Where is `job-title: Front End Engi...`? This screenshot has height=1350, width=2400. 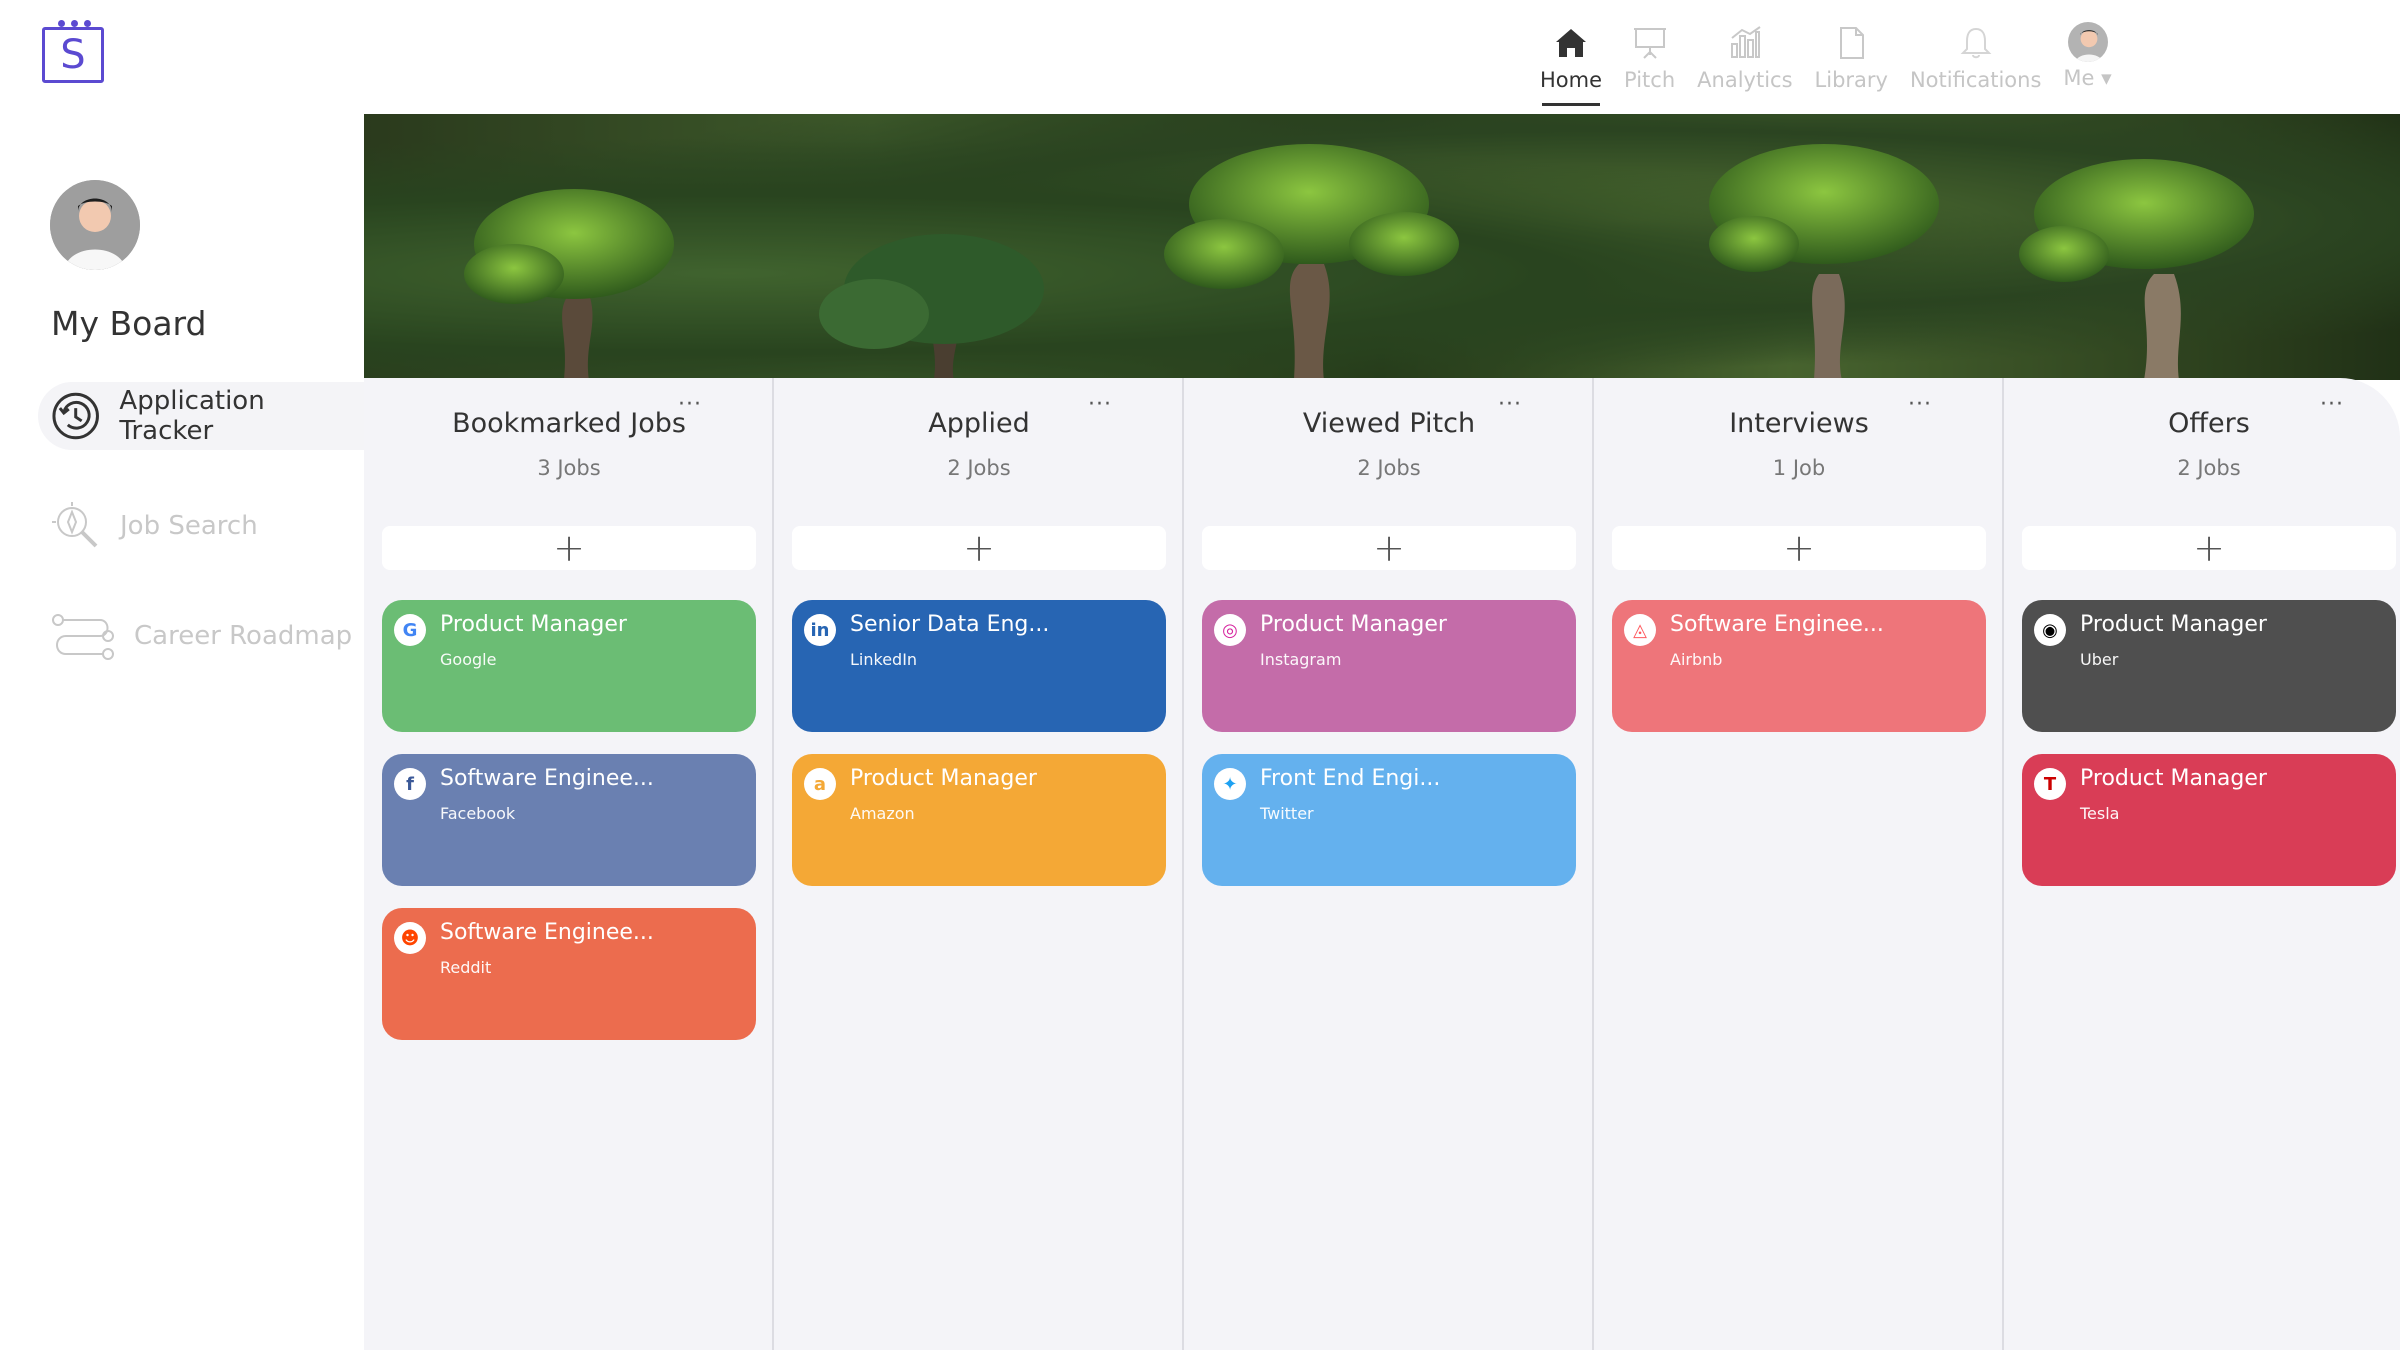
job-title: Front End Engi... is located at coordinates (1350, 778).